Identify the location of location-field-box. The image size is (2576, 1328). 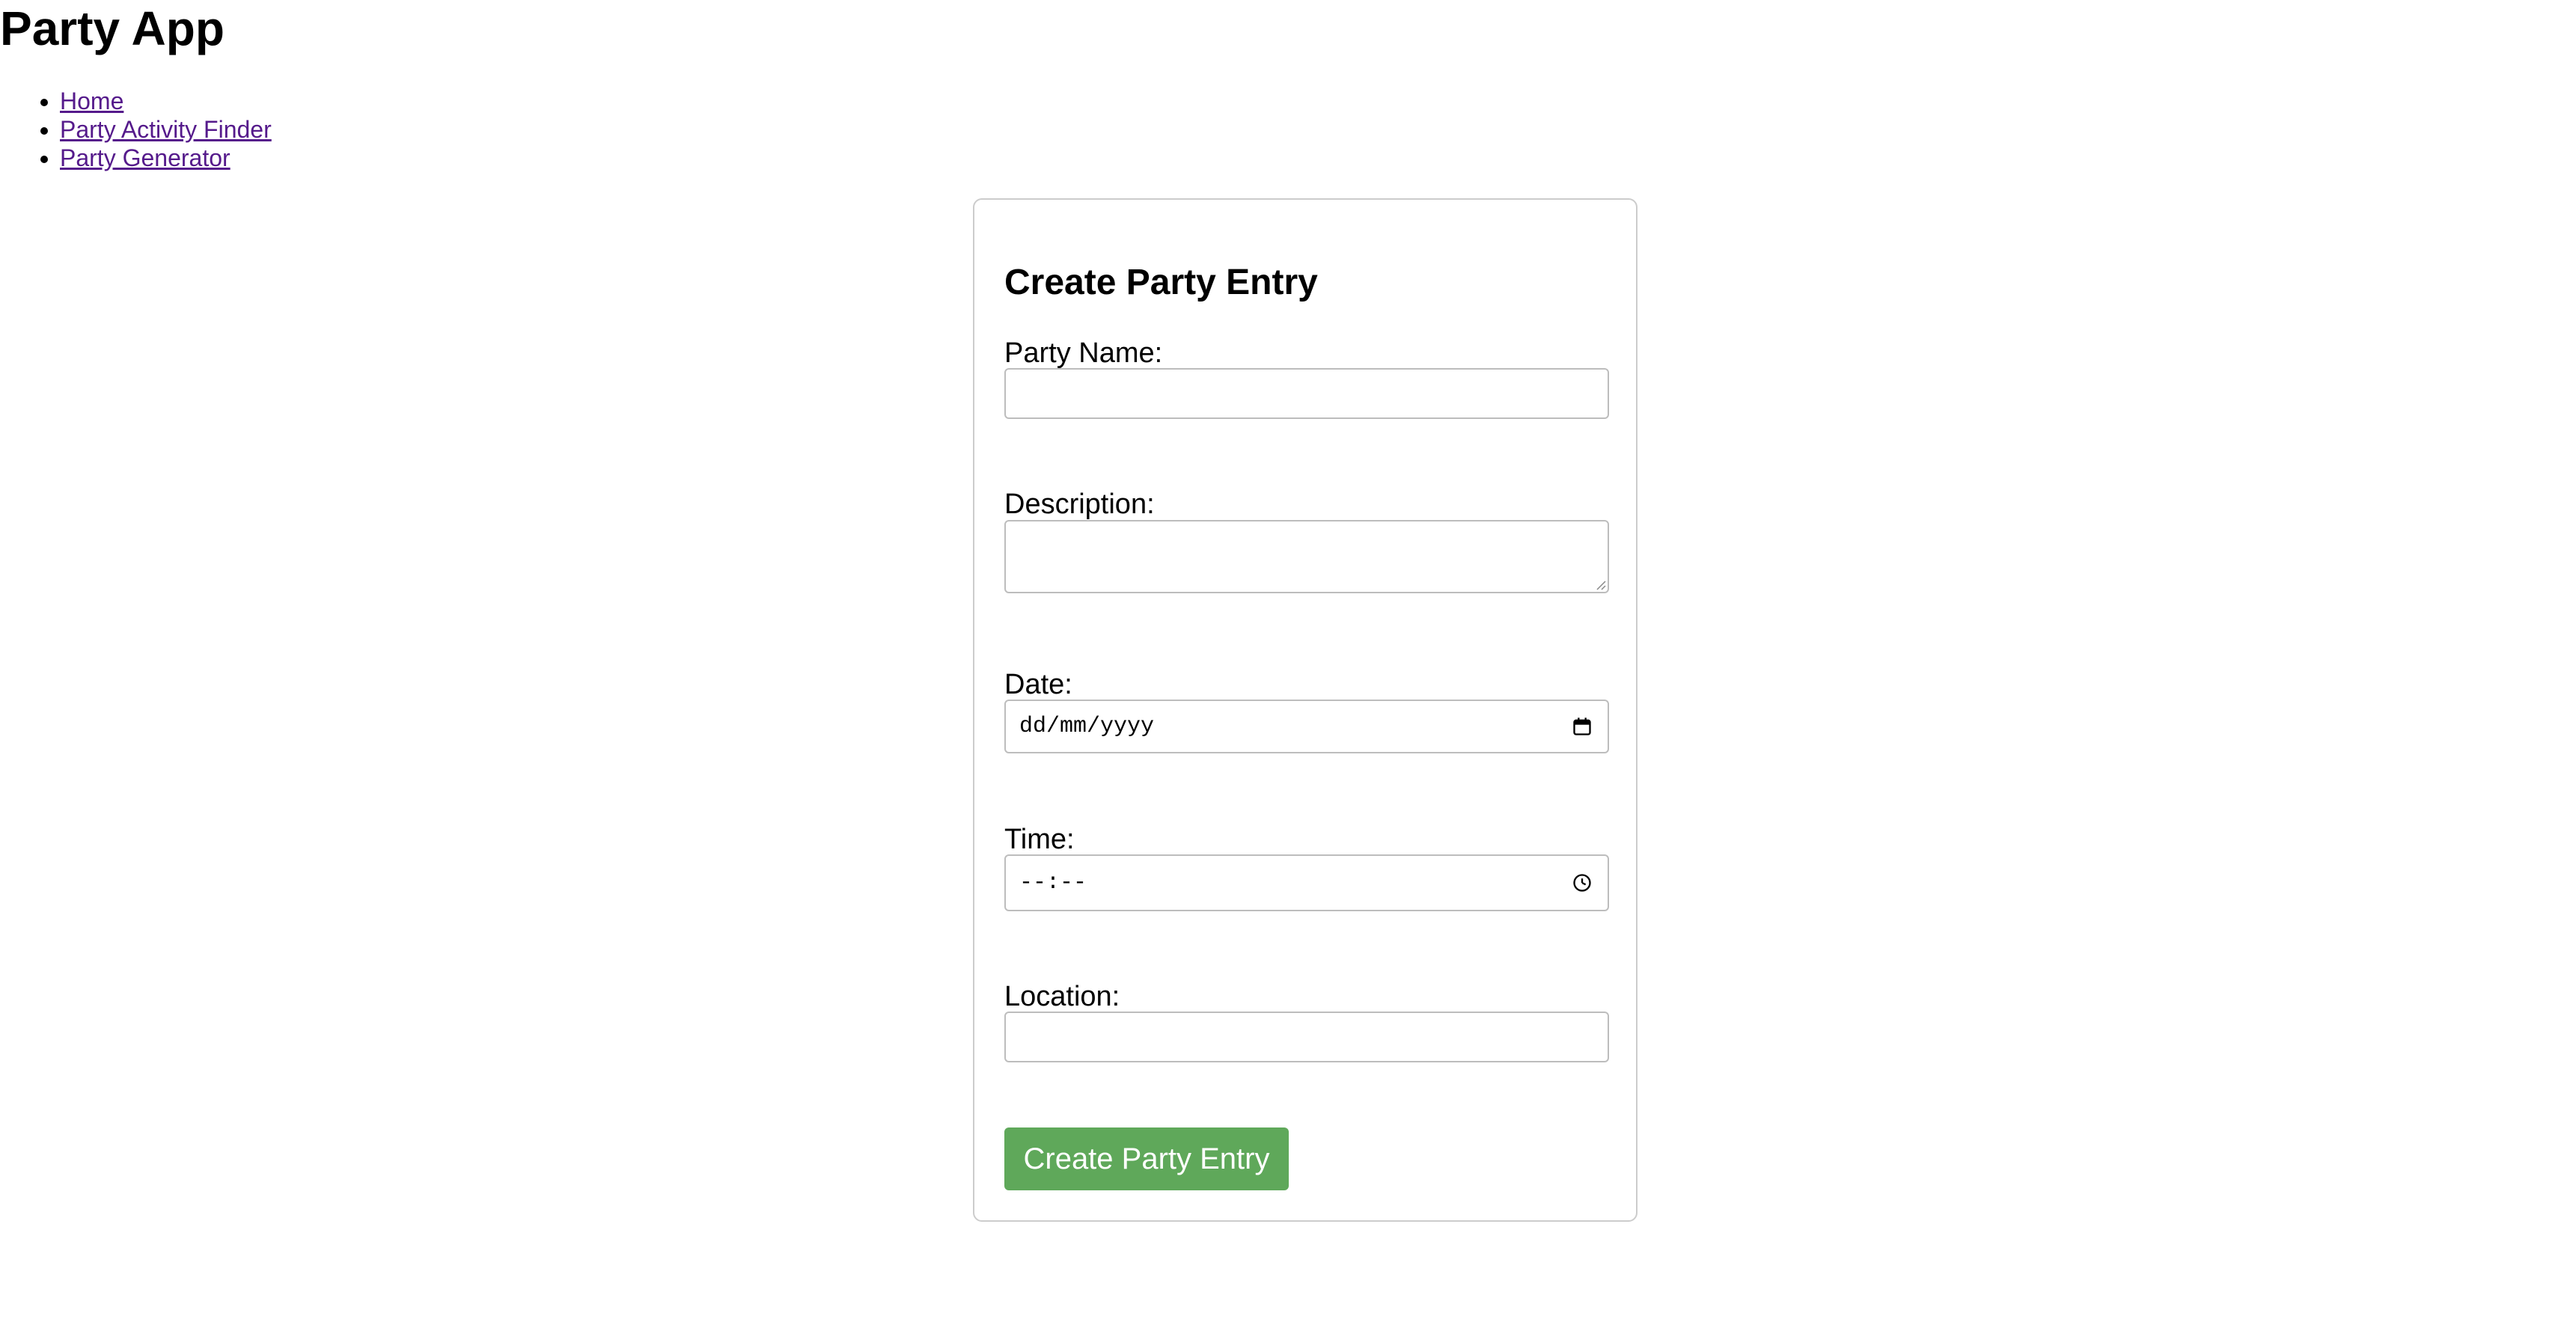
(1306, 1037).